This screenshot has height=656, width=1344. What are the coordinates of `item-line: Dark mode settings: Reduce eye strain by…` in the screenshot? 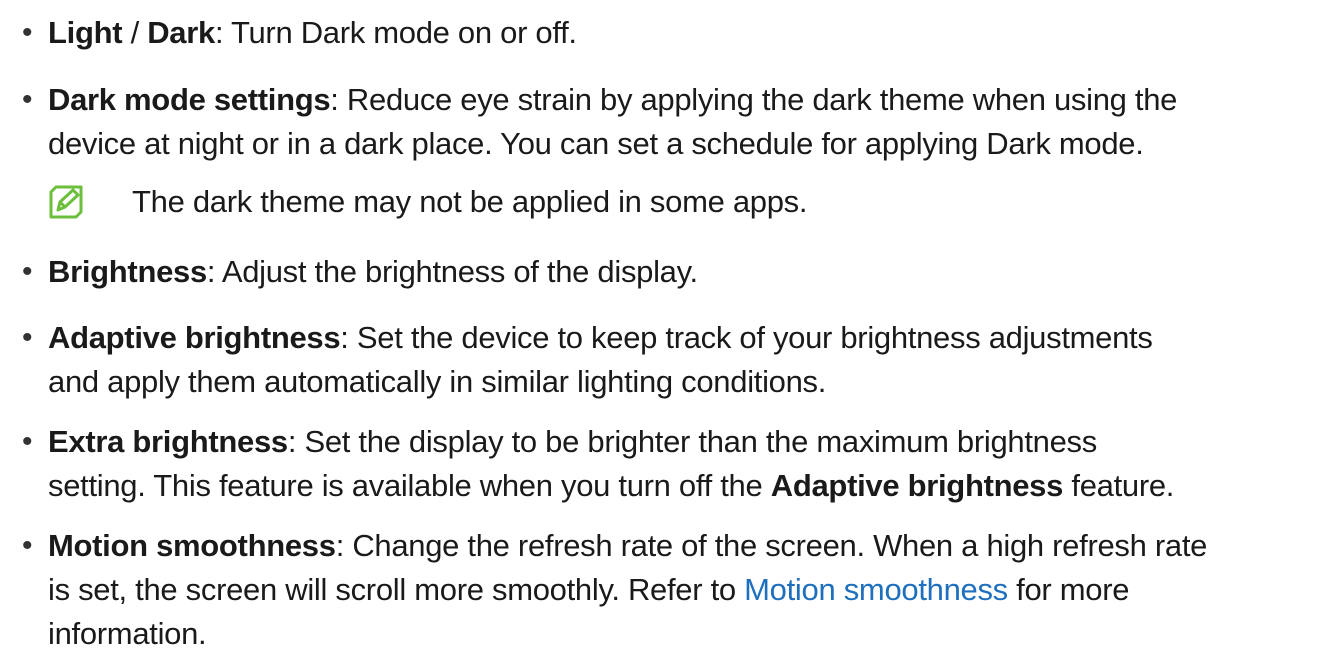 It's located at (693, 100).